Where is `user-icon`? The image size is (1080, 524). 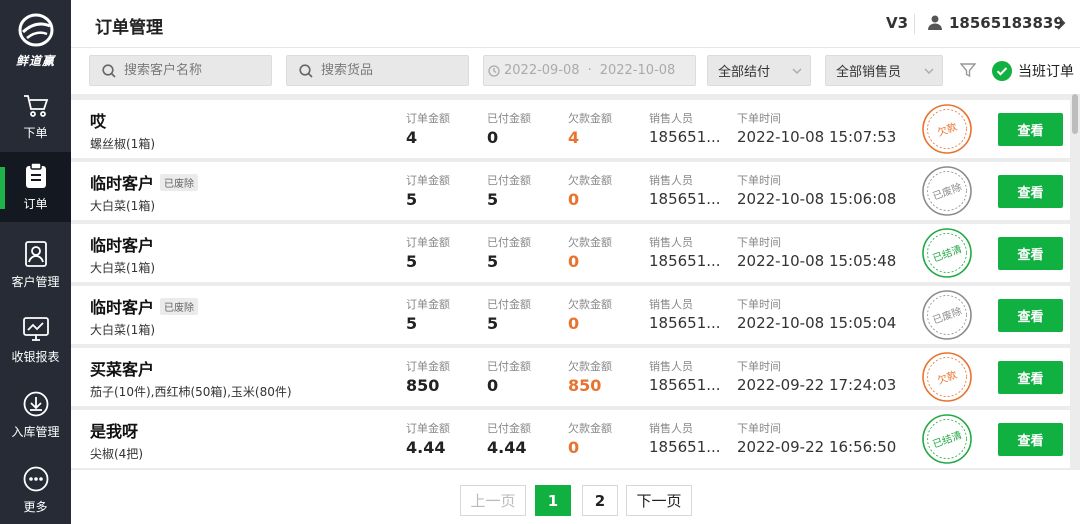
user-icon is located at coordinates (935, 22).